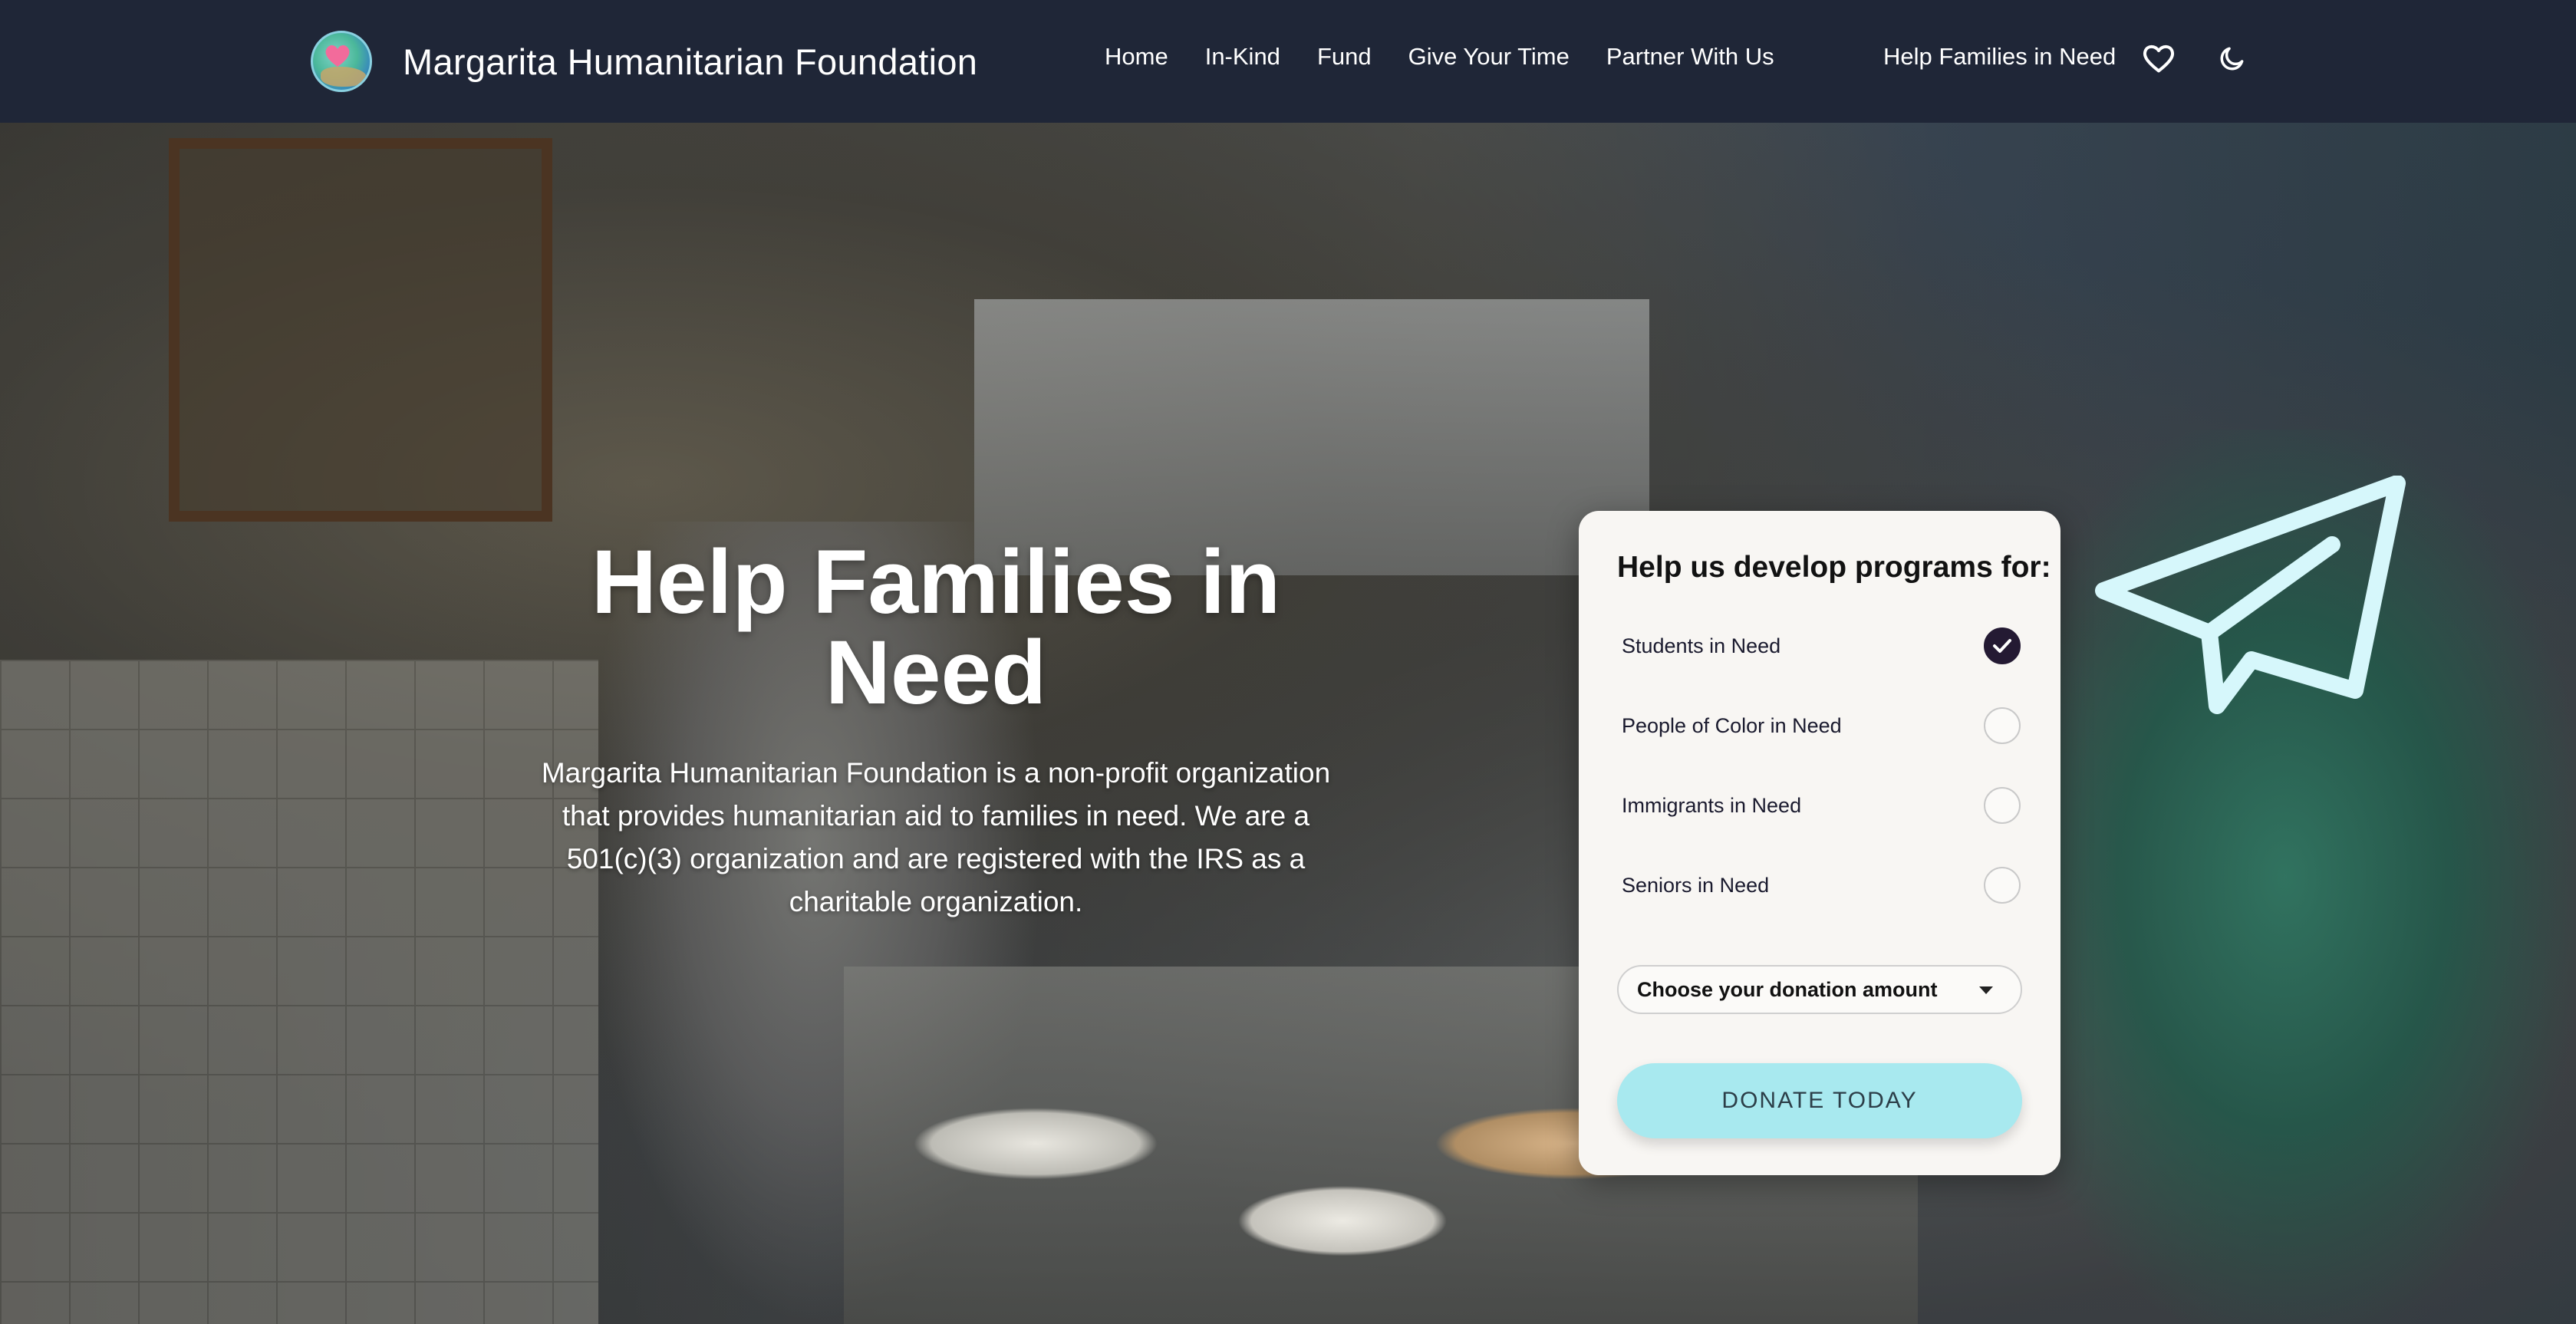 The height and width of the screenshot is (1324, 2576). Describe the element at coordinates (337, 55) in the screenshot. I see `logo-heart-icon` at that location.